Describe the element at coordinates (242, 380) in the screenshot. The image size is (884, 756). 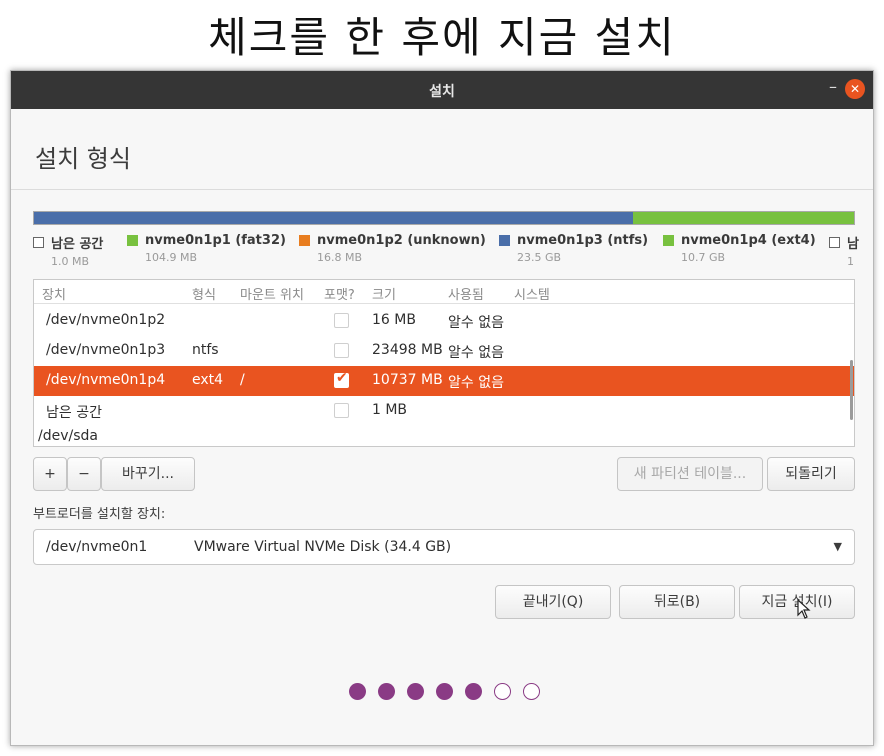
I see `row-mount: /` at that location.